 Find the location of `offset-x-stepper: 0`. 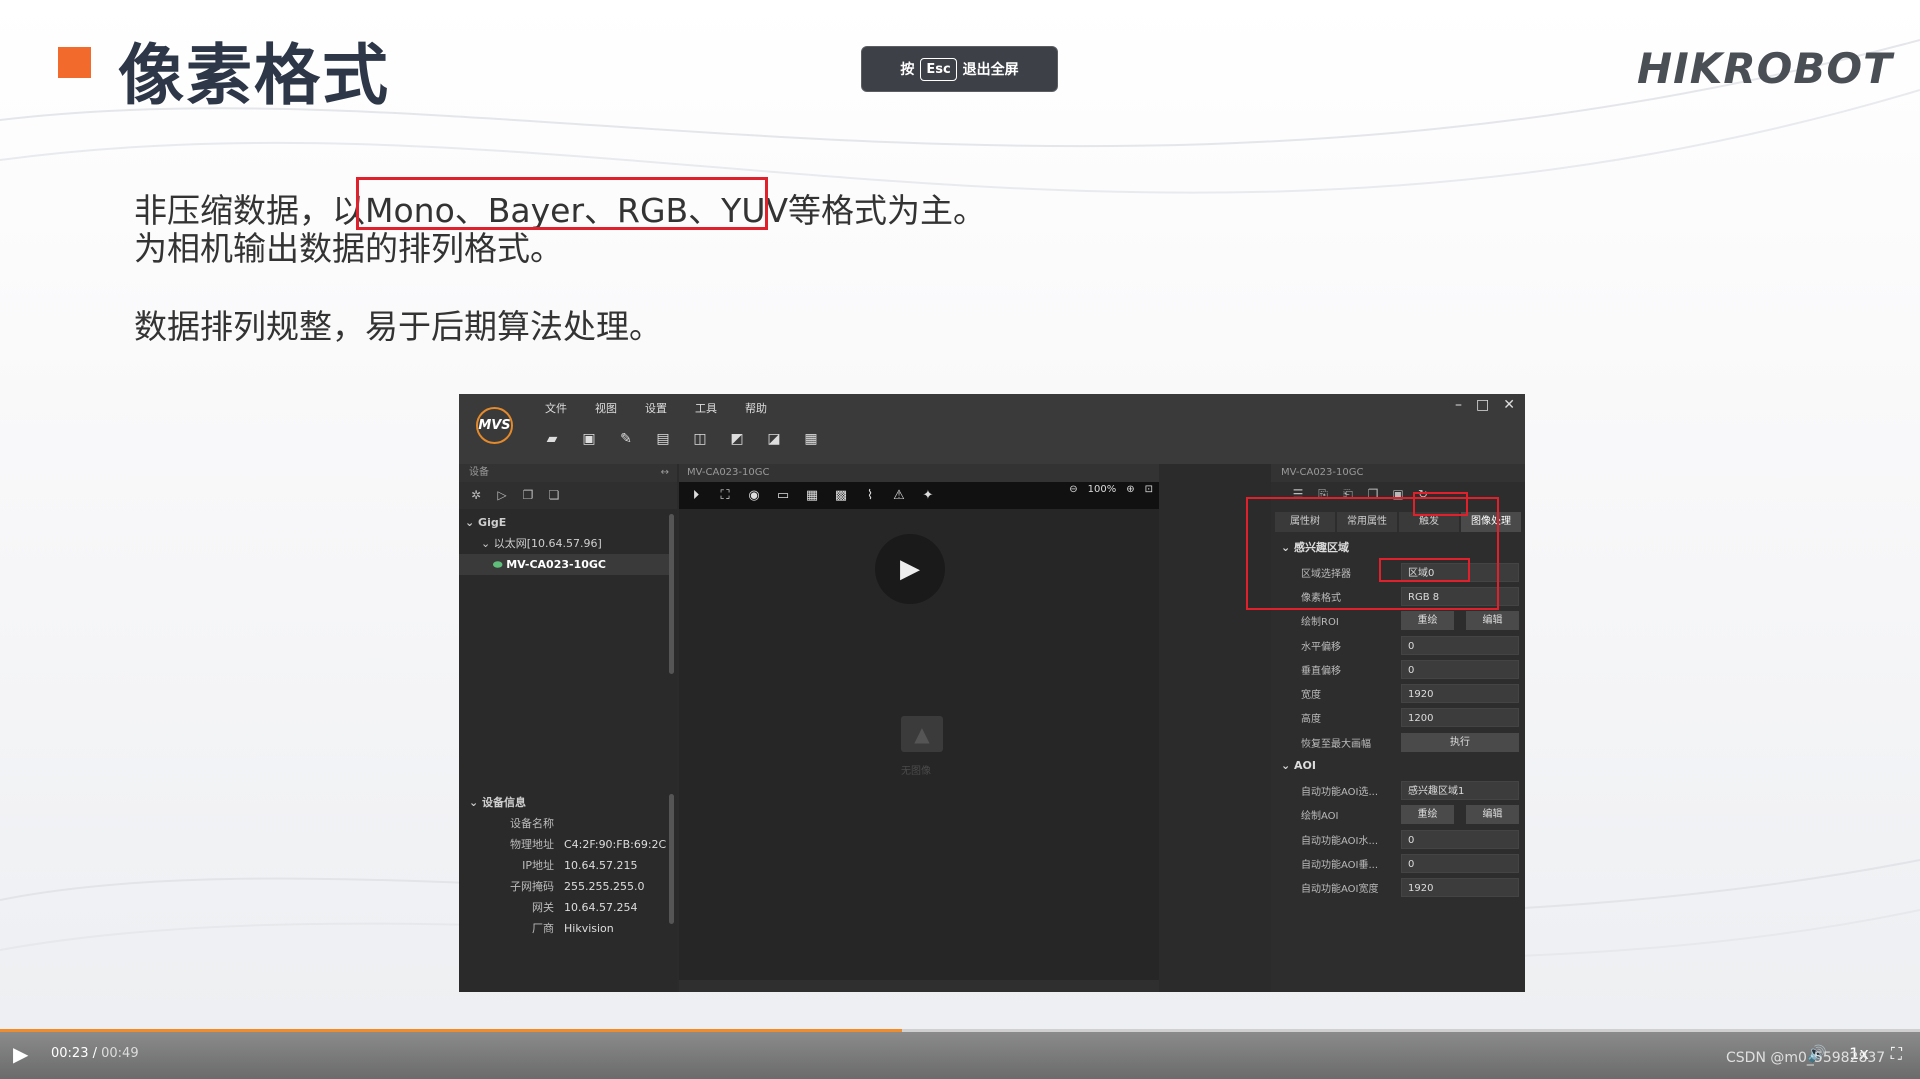

offset-x-stepper: 0 is located at coordinates (1460, 645).